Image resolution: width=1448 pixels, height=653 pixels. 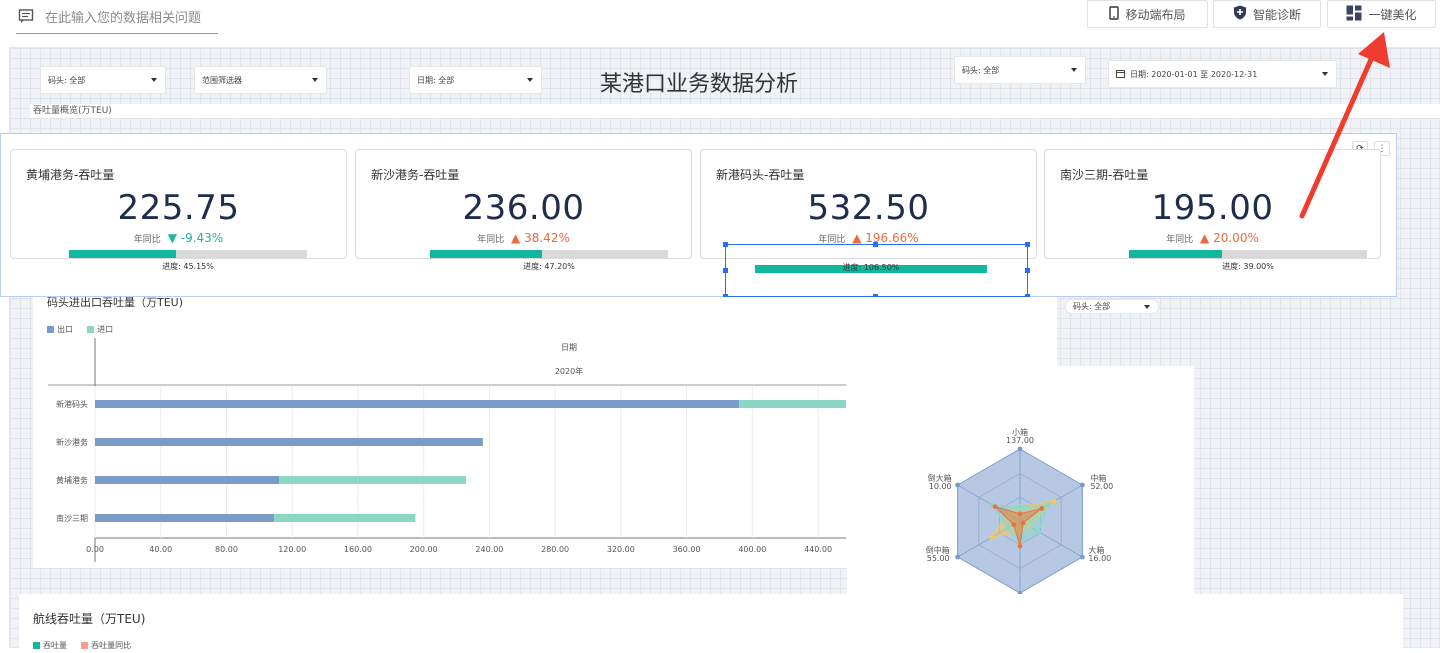 I want to click on range-filter-label: 范围筛选器, so click(x=222, y=80).